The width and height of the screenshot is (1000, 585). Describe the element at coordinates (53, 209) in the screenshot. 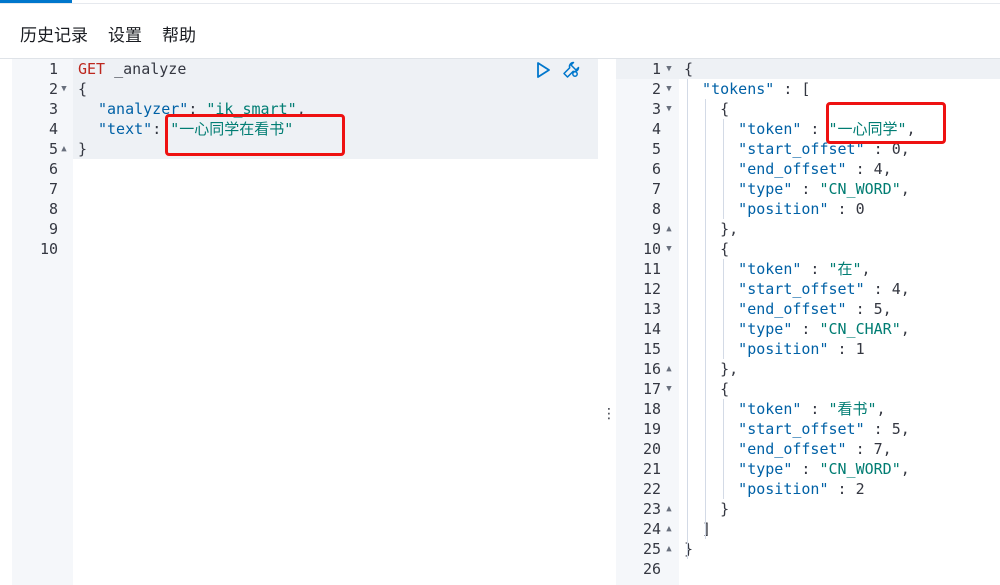

I see `line-number: 8` at that location.